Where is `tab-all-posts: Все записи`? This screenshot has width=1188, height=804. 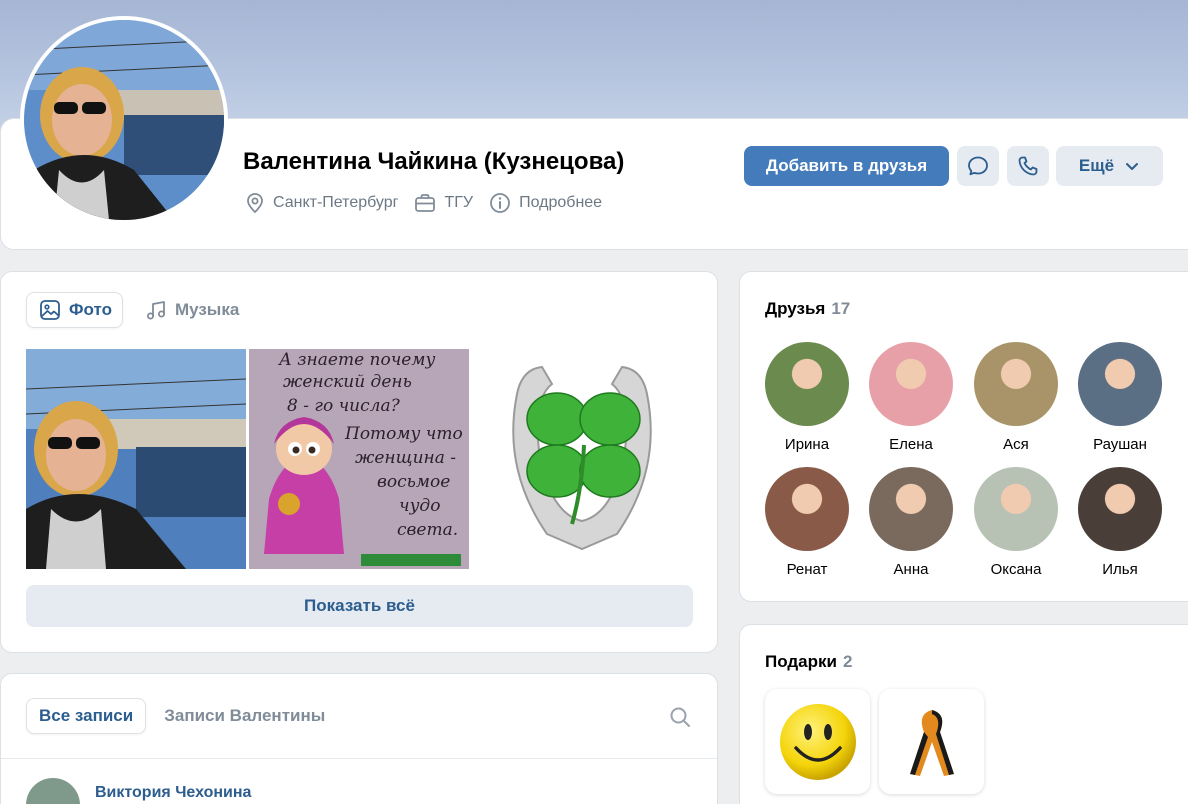
tab-all-posts: Все записи is located at coordinates (86, 716).